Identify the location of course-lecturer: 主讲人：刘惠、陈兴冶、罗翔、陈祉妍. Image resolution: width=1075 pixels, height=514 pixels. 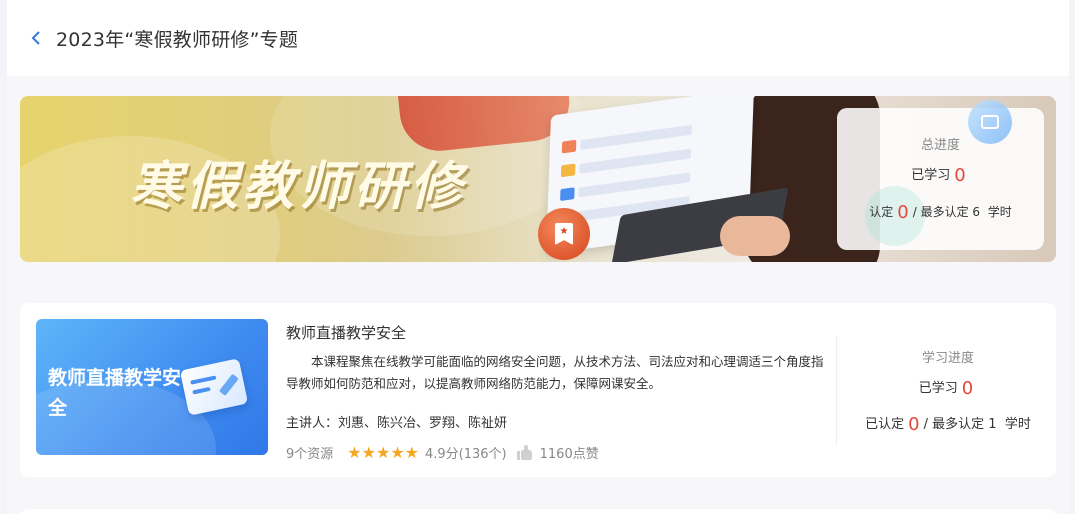
(397, 423).